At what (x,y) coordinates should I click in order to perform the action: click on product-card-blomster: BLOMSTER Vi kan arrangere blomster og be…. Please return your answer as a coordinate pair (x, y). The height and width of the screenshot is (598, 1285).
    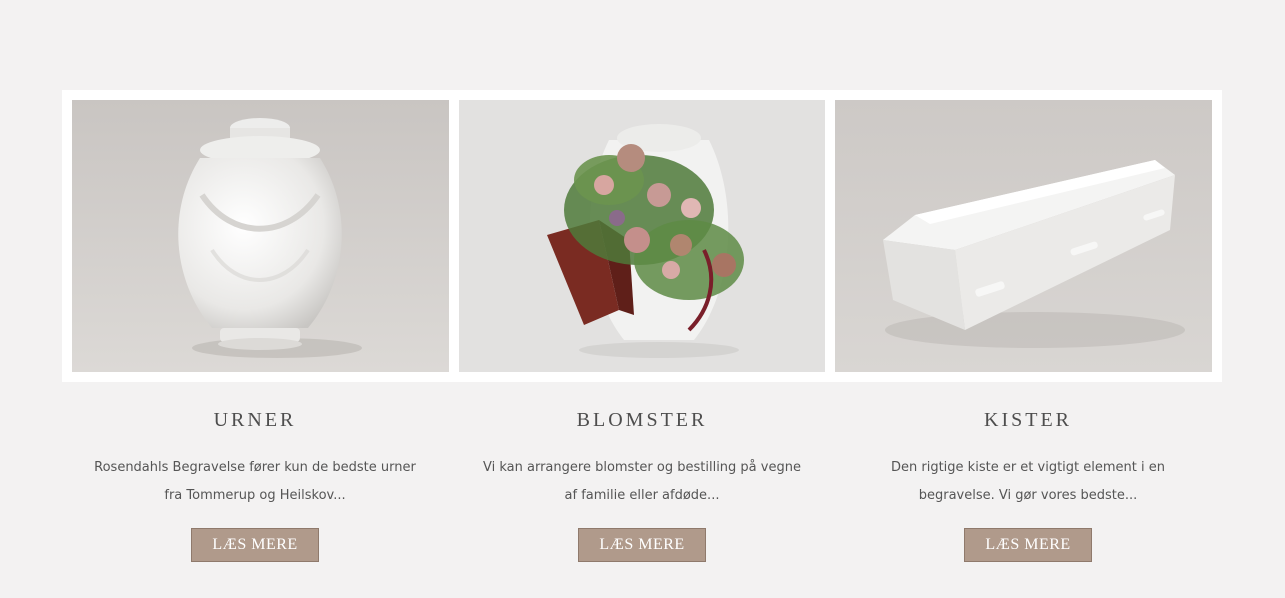
    Looking at the image, I should click on (642, 481).